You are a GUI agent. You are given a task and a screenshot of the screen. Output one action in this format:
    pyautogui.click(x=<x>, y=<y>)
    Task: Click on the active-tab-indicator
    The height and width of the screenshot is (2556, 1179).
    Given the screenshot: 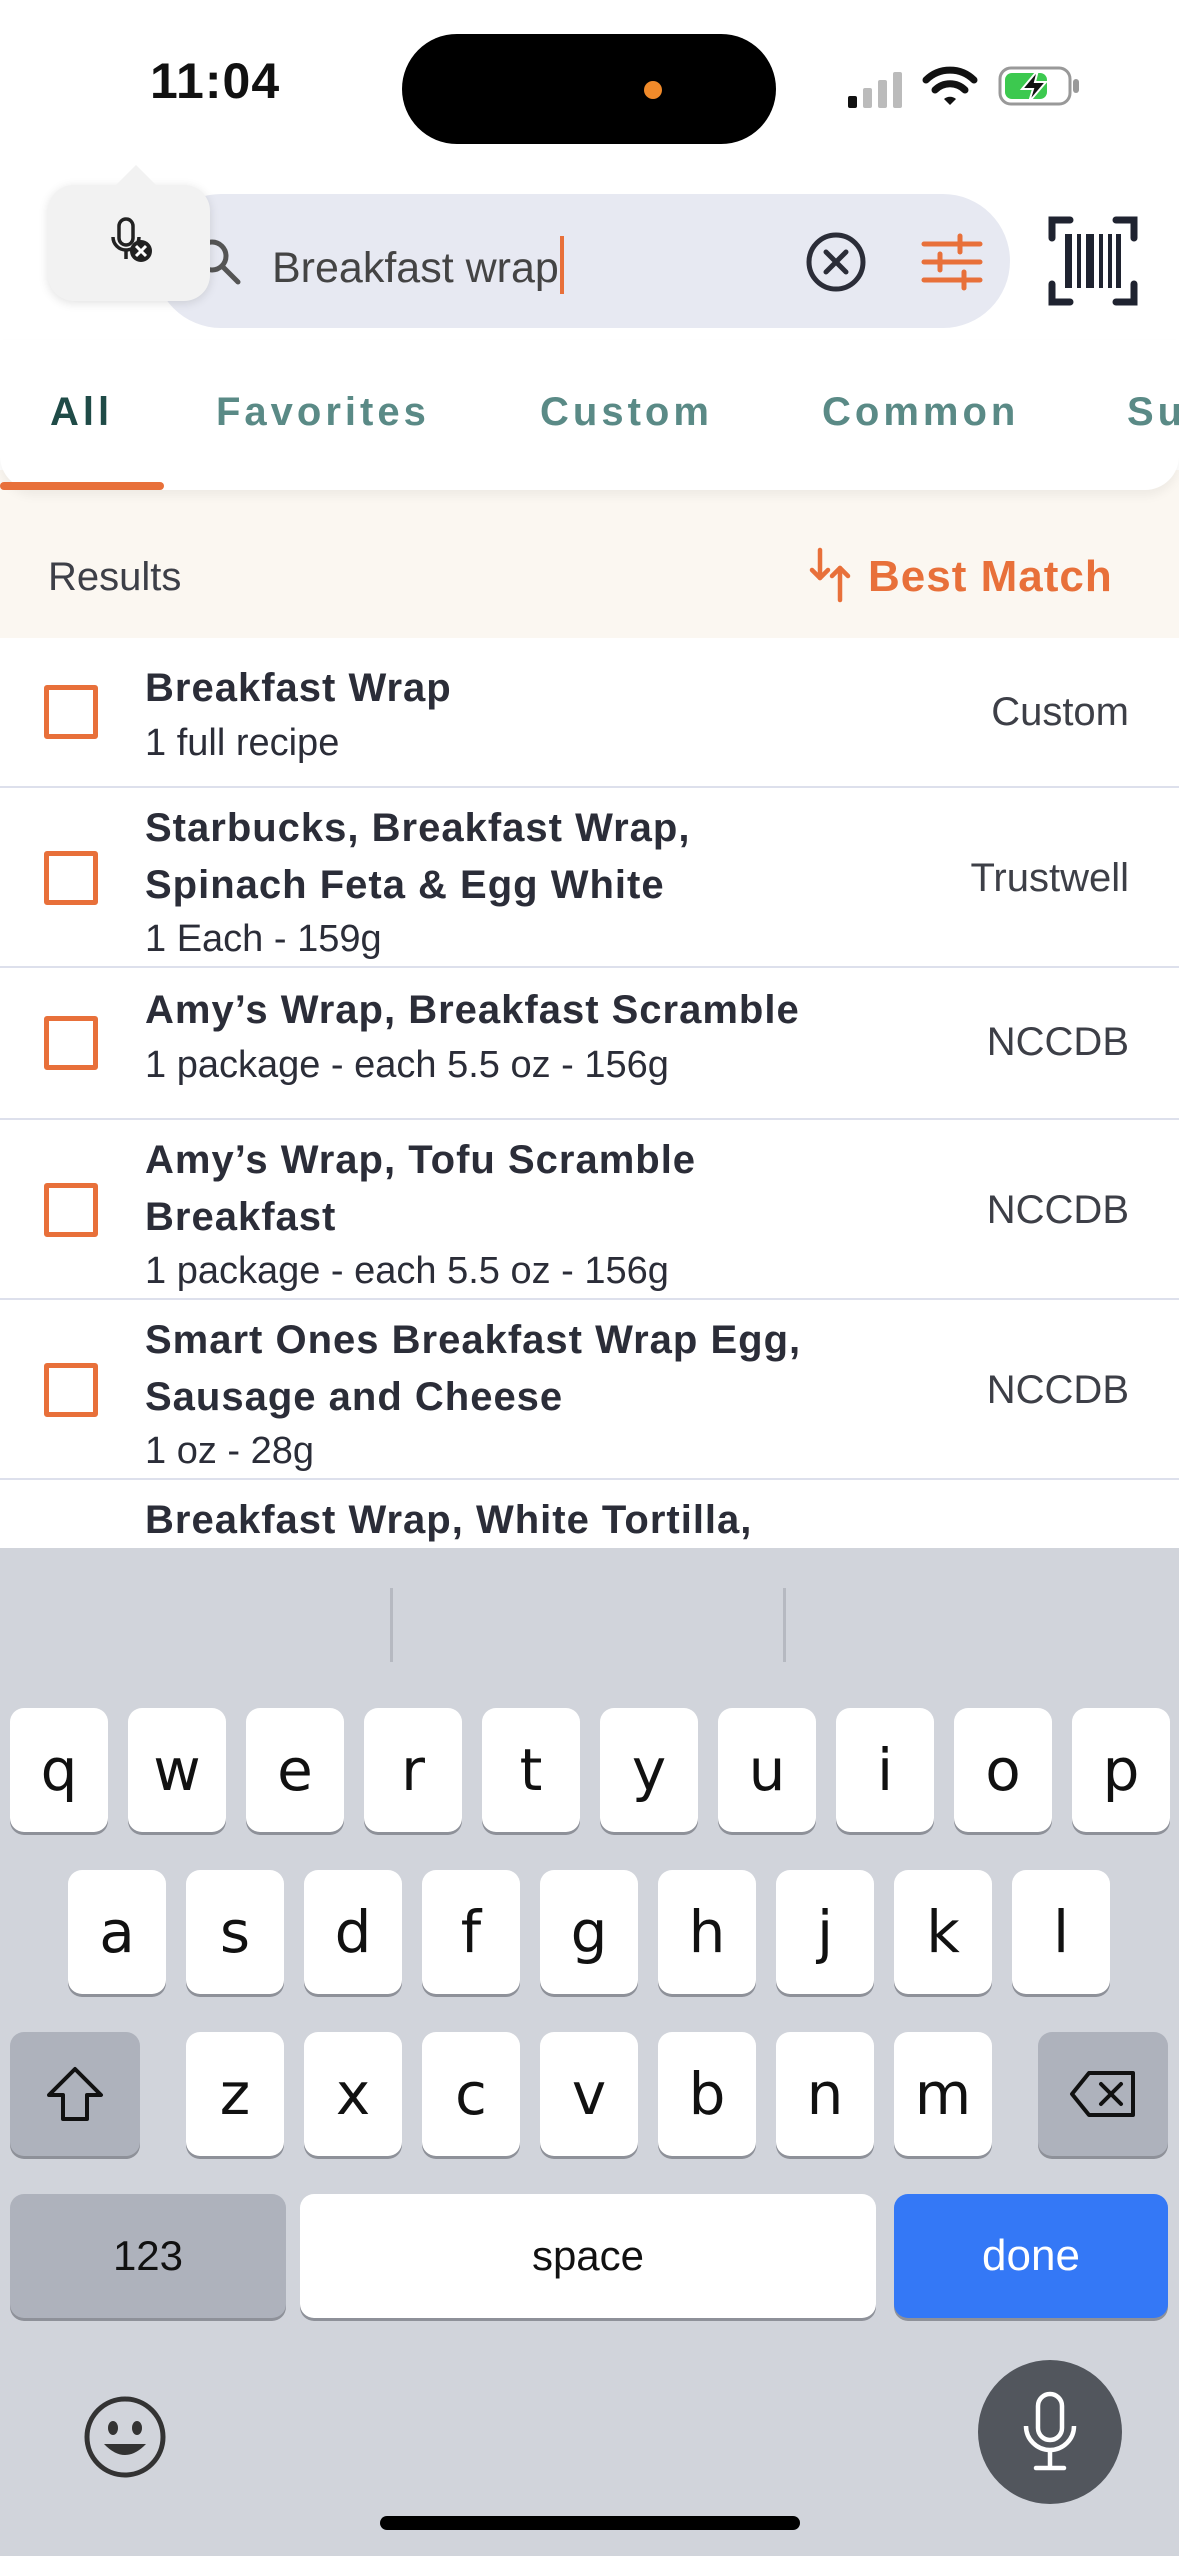 What is the action you would take?
    pyautogui.click(x=82, y=486)
    